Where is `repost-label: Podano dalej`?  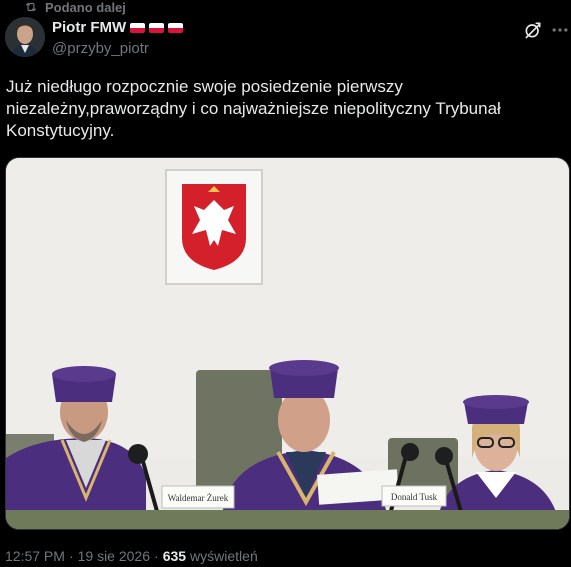
repost-label: Podano dalej is located at coordinates (85, 7).